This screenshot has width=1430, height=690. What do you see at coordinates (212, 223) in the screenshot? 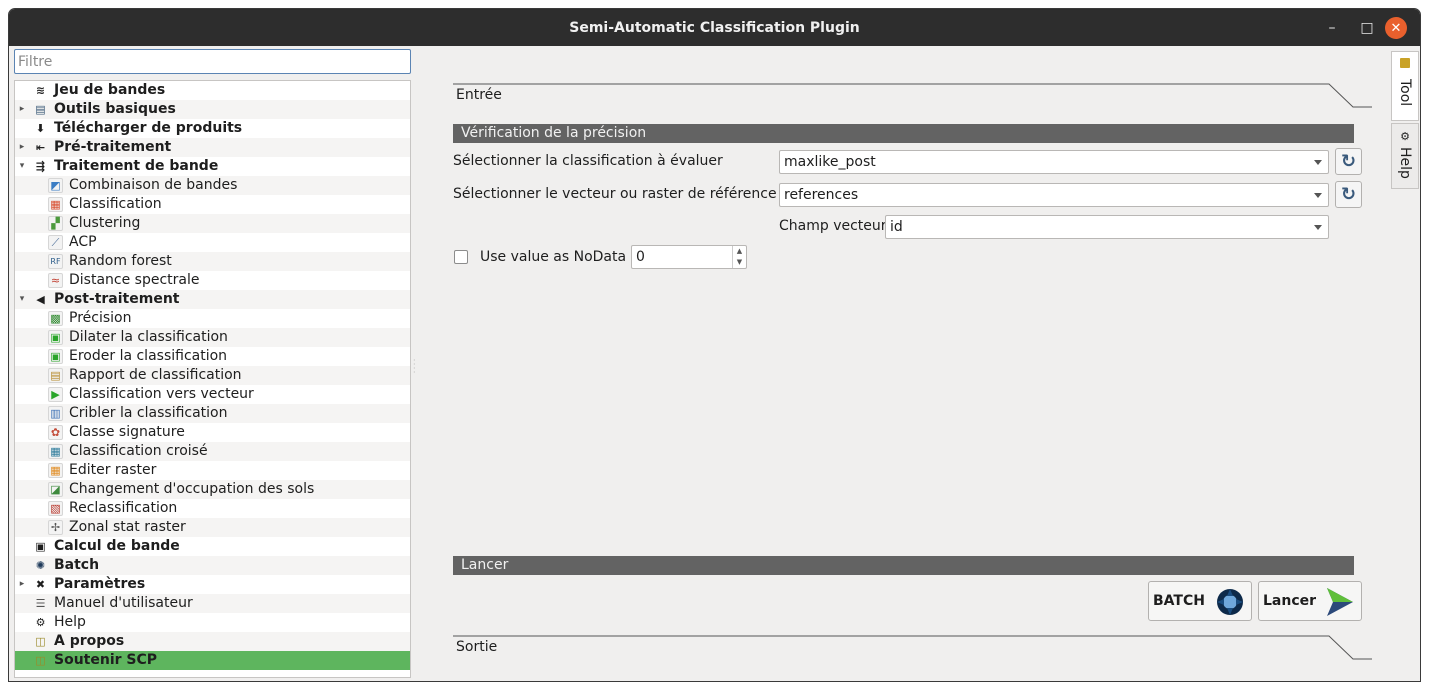
I see `tree-item: ▞ Clustering` at bounding box center [212, 223].